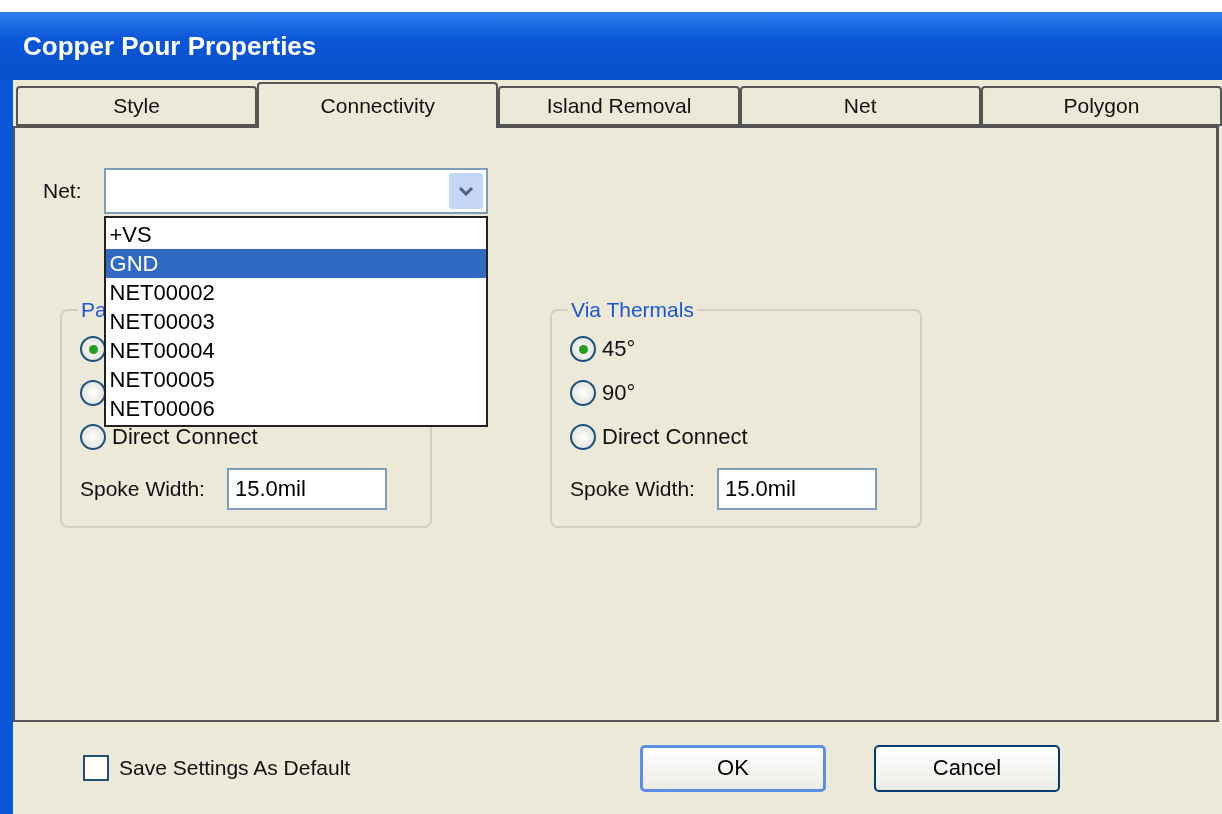 The height and width of the screenshot is (814, 1222). What do you see at coordinates (170, 46) in the screenshot?
I see `window-title: Copper Pour Properties` at bounding box center [170, 46].